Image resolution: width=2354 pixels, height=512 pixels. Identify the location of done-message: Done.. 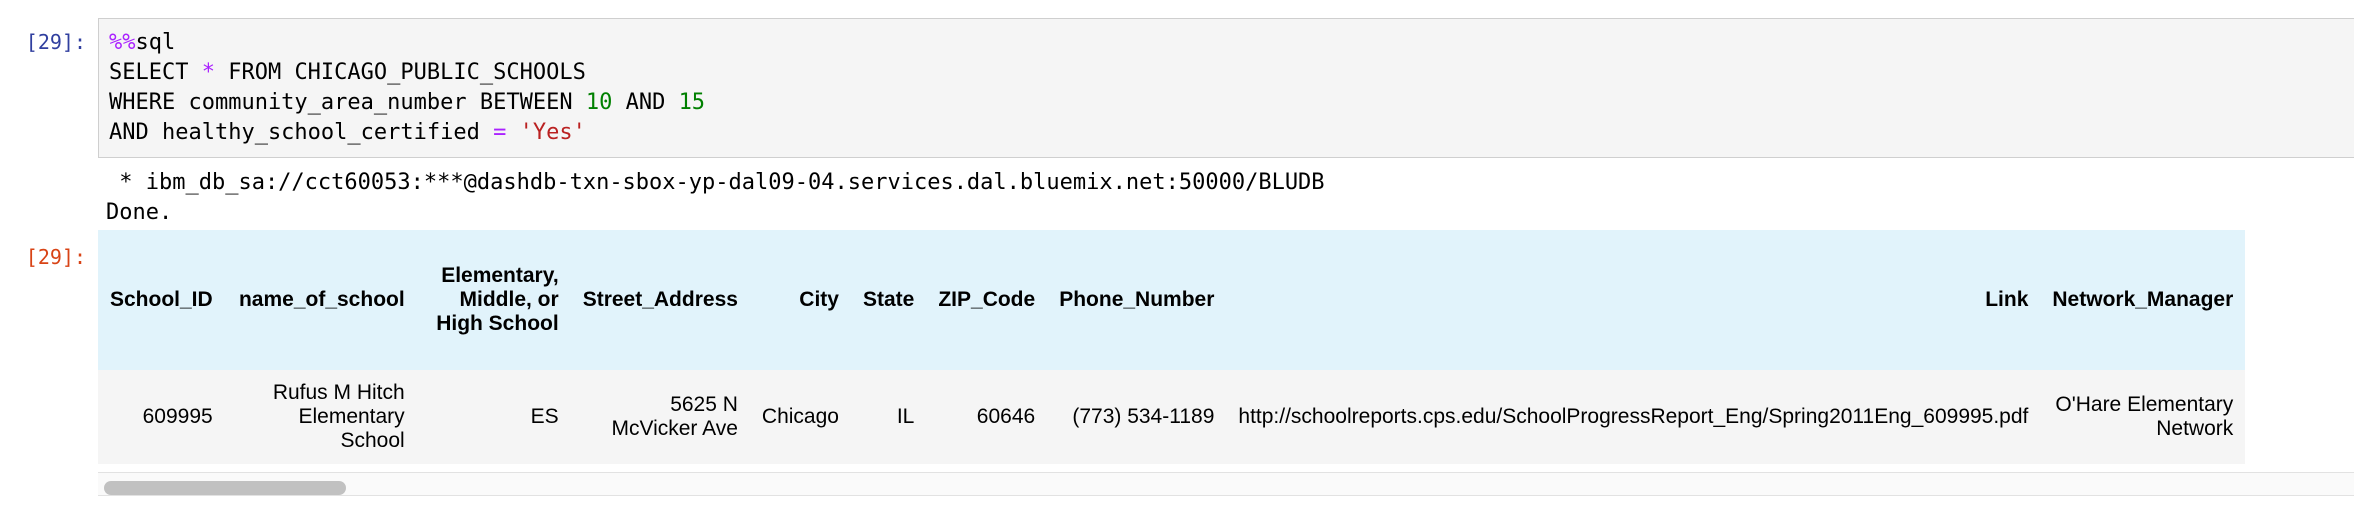
(139, 212).